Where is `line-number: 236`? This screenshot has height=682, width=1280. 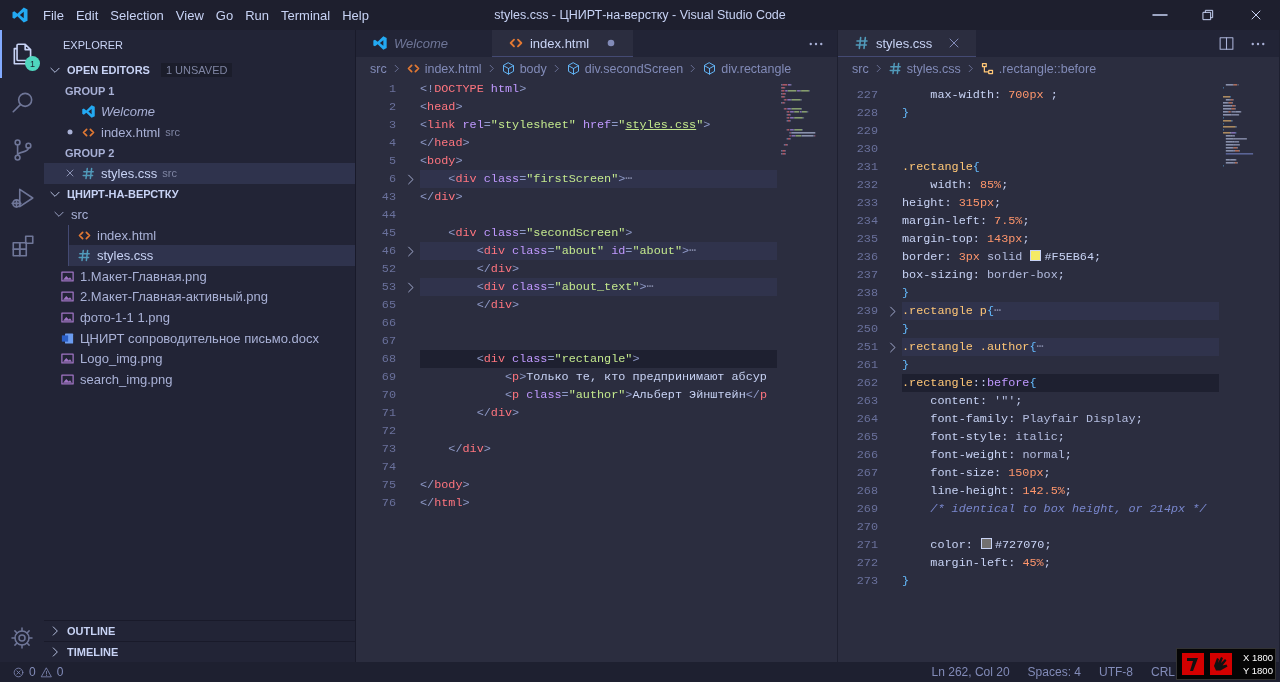 line-number: 236 is located at coordinates (867, 257).